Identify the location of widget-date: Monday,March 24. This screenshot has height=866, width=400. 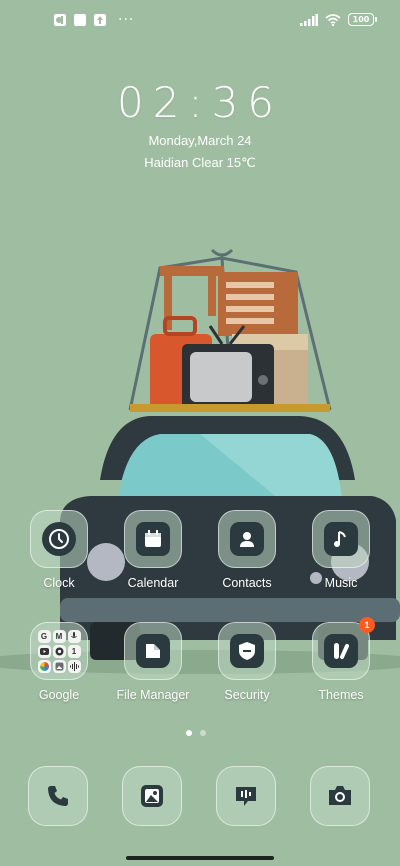
(200, 140).